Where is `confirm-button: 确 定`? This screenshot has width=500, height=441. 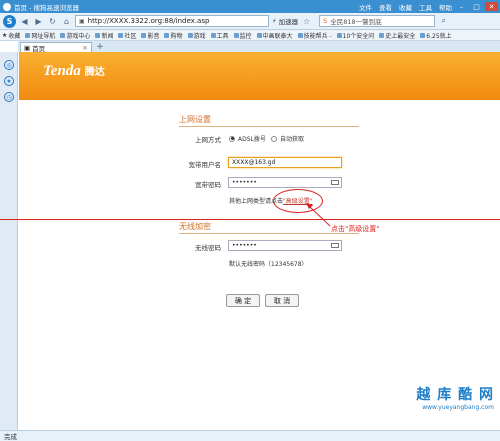
confirm-button: 确 定 is located at coordinates (243, 300).